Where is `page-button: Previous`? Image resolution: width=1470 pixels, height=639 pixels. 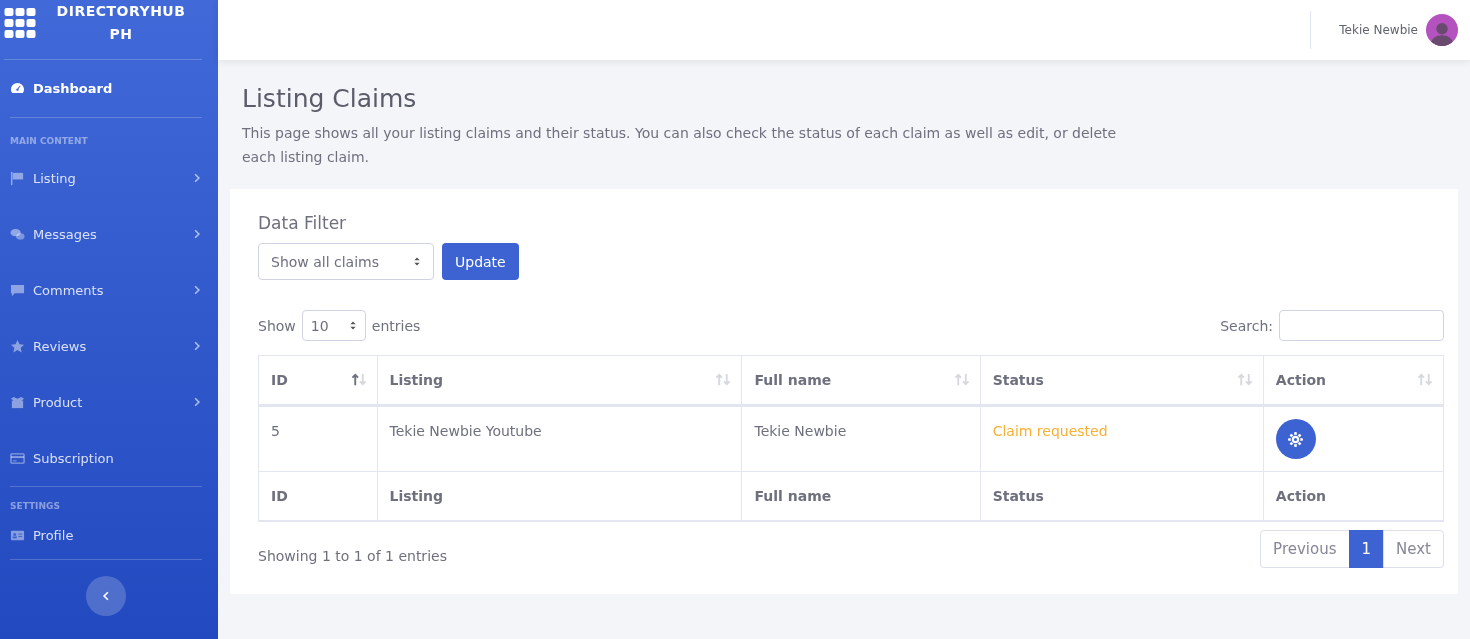 page-button: Previous is located at coordinates (1305, 548).